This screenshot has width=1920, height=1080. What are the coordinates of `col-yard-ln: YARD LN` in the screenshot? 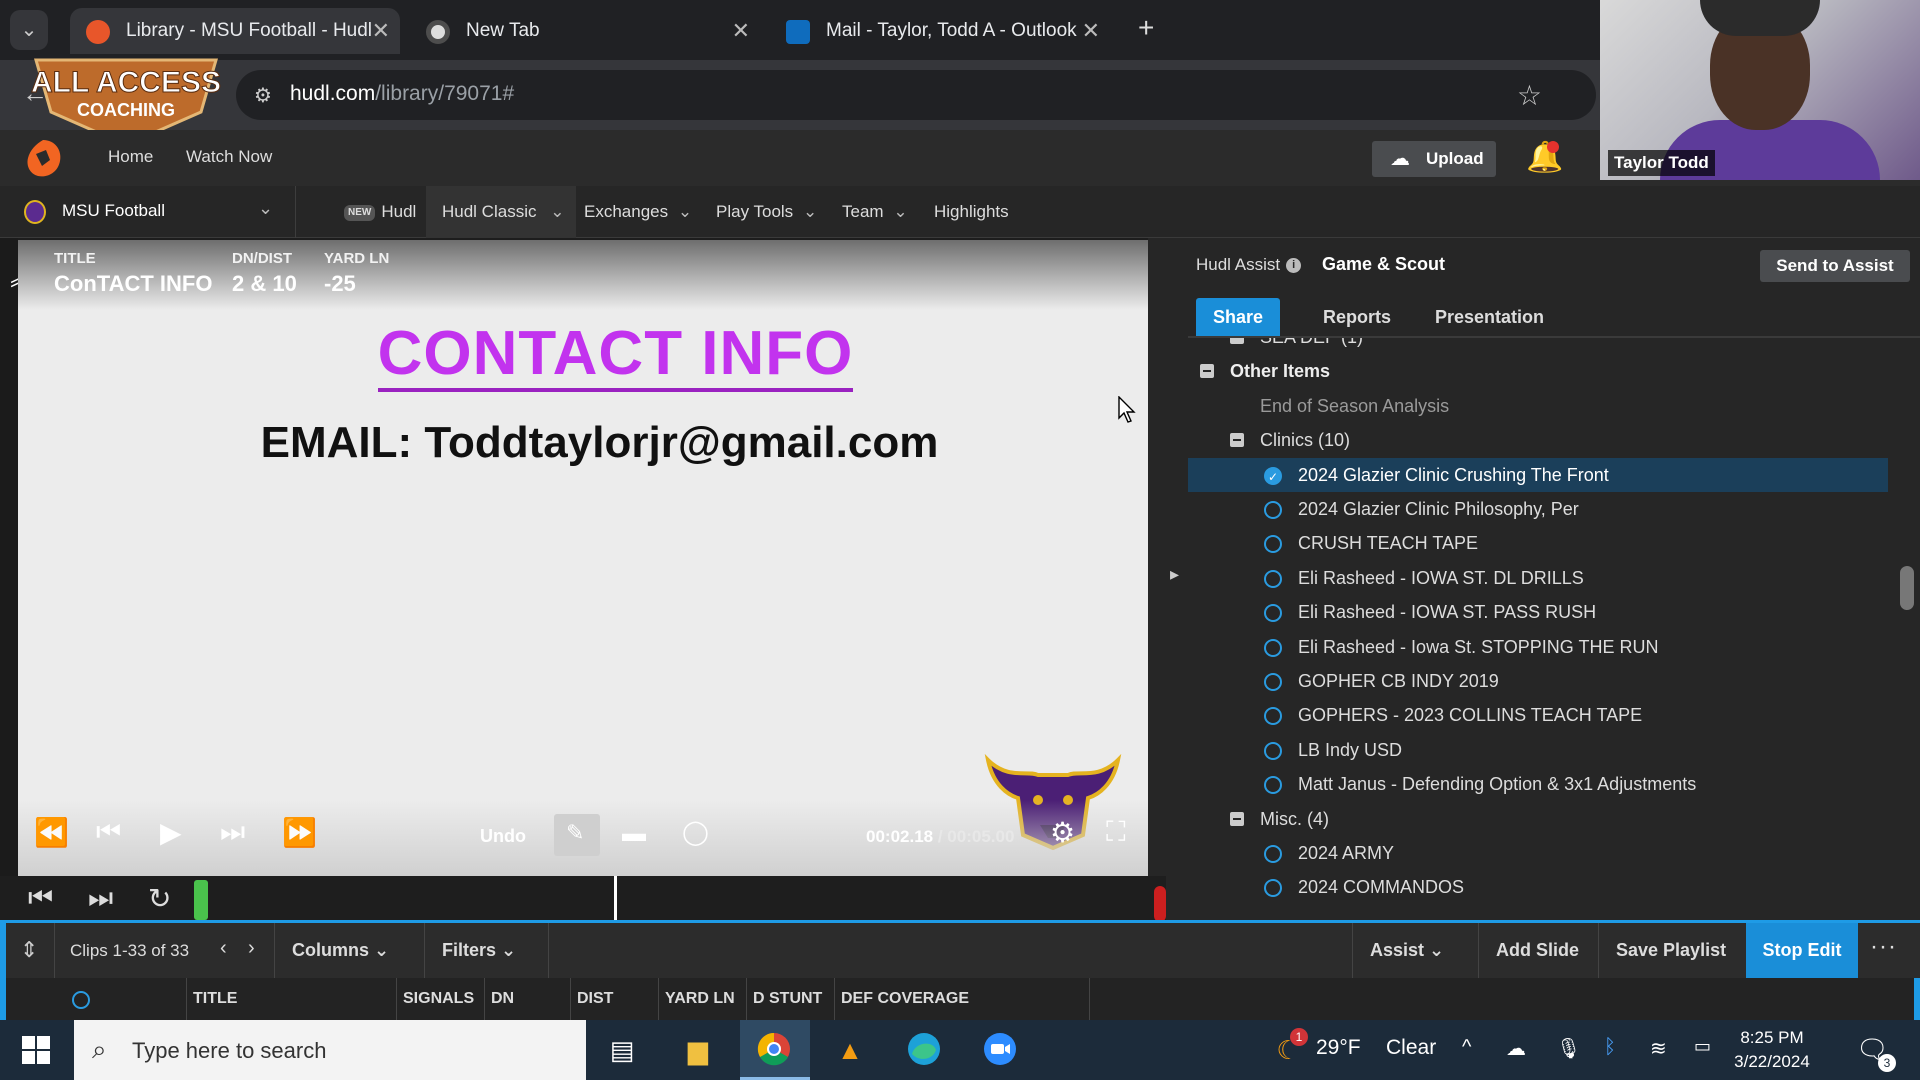 It's located at (702, 999).